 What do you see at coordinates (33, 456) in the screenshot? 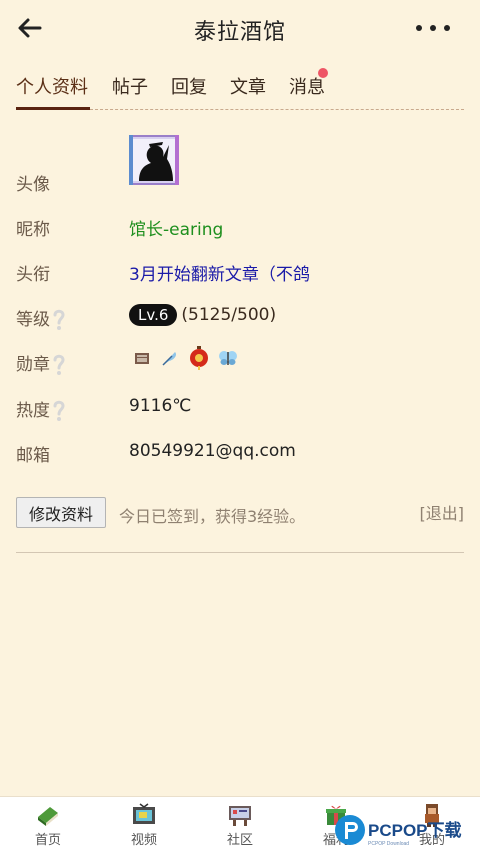
I see `email-label: 邮箱` at bounding box center [33, 456].